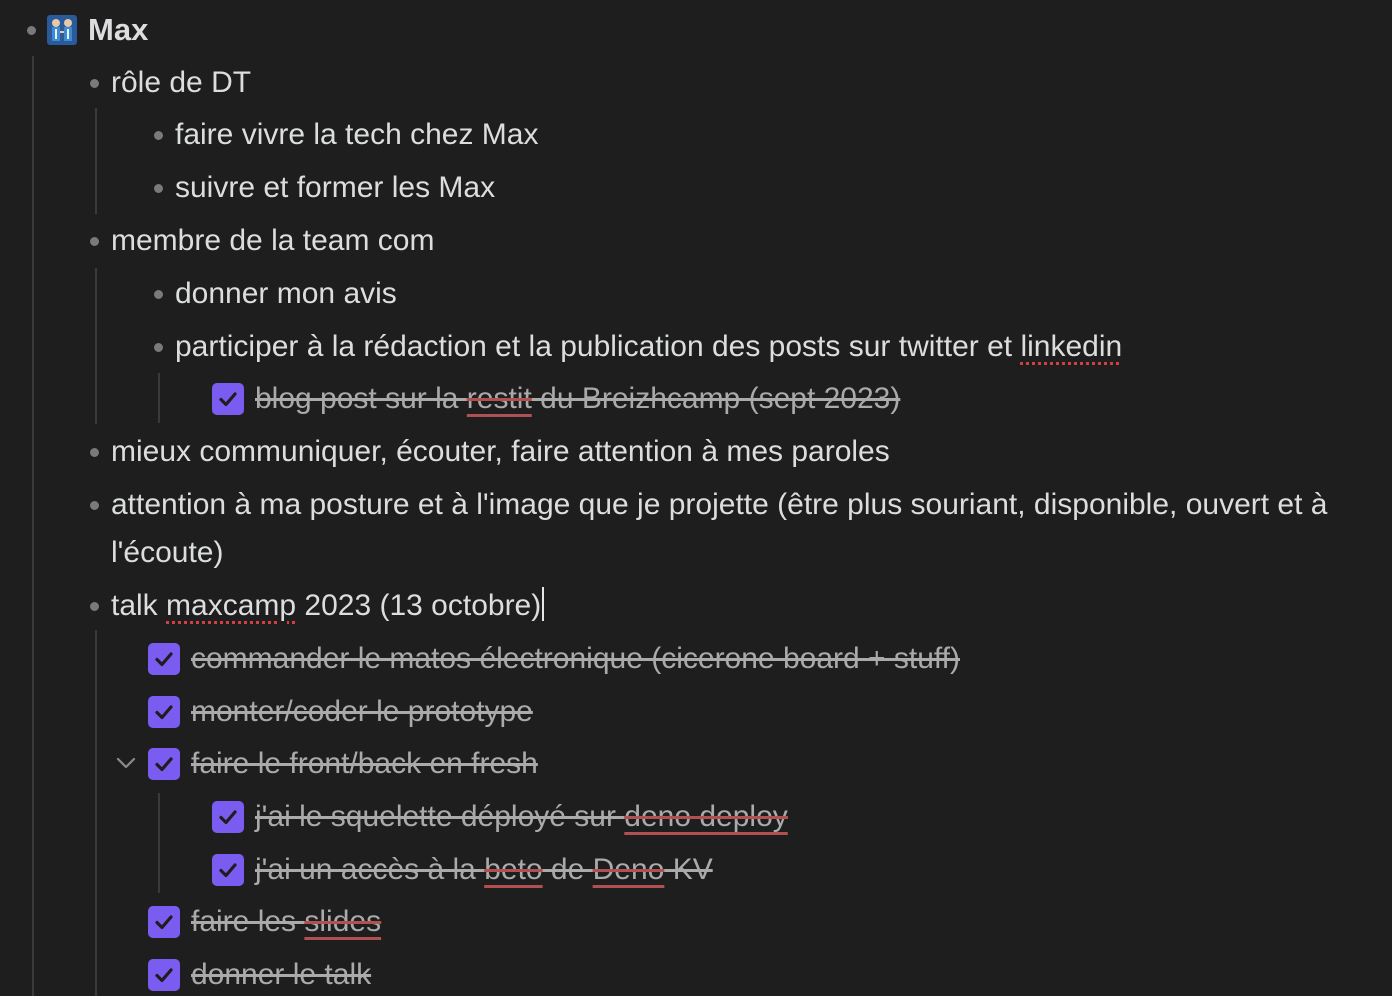 The image size is (1392, 996). Describe the element at coordinates (705, 816) in the screenshot. I see `misspelled-word: deno deploy` at that location.